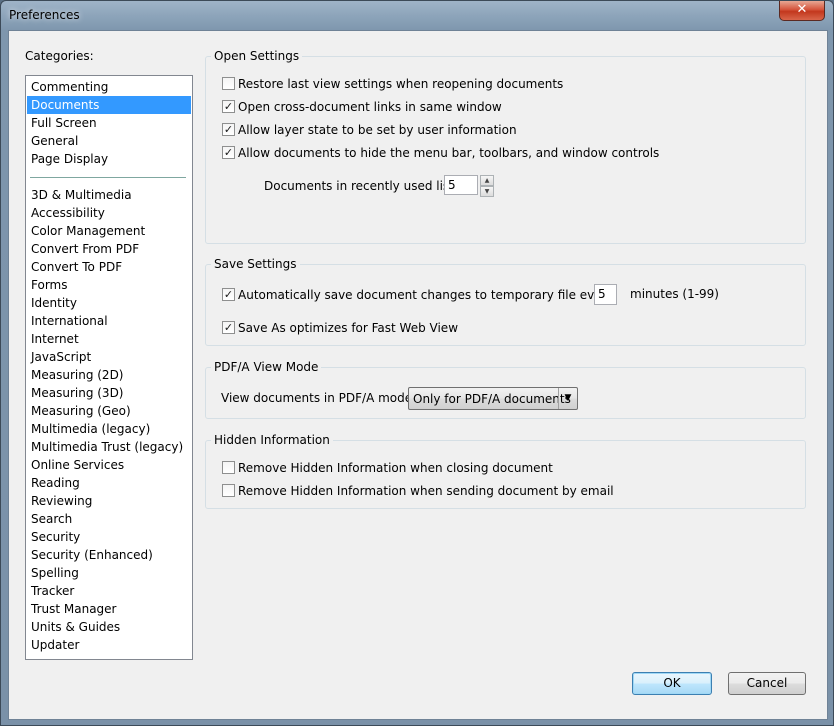 This screenshot has height=726, width=834. I want to click on category-item: Online Services, so click(109, 465).